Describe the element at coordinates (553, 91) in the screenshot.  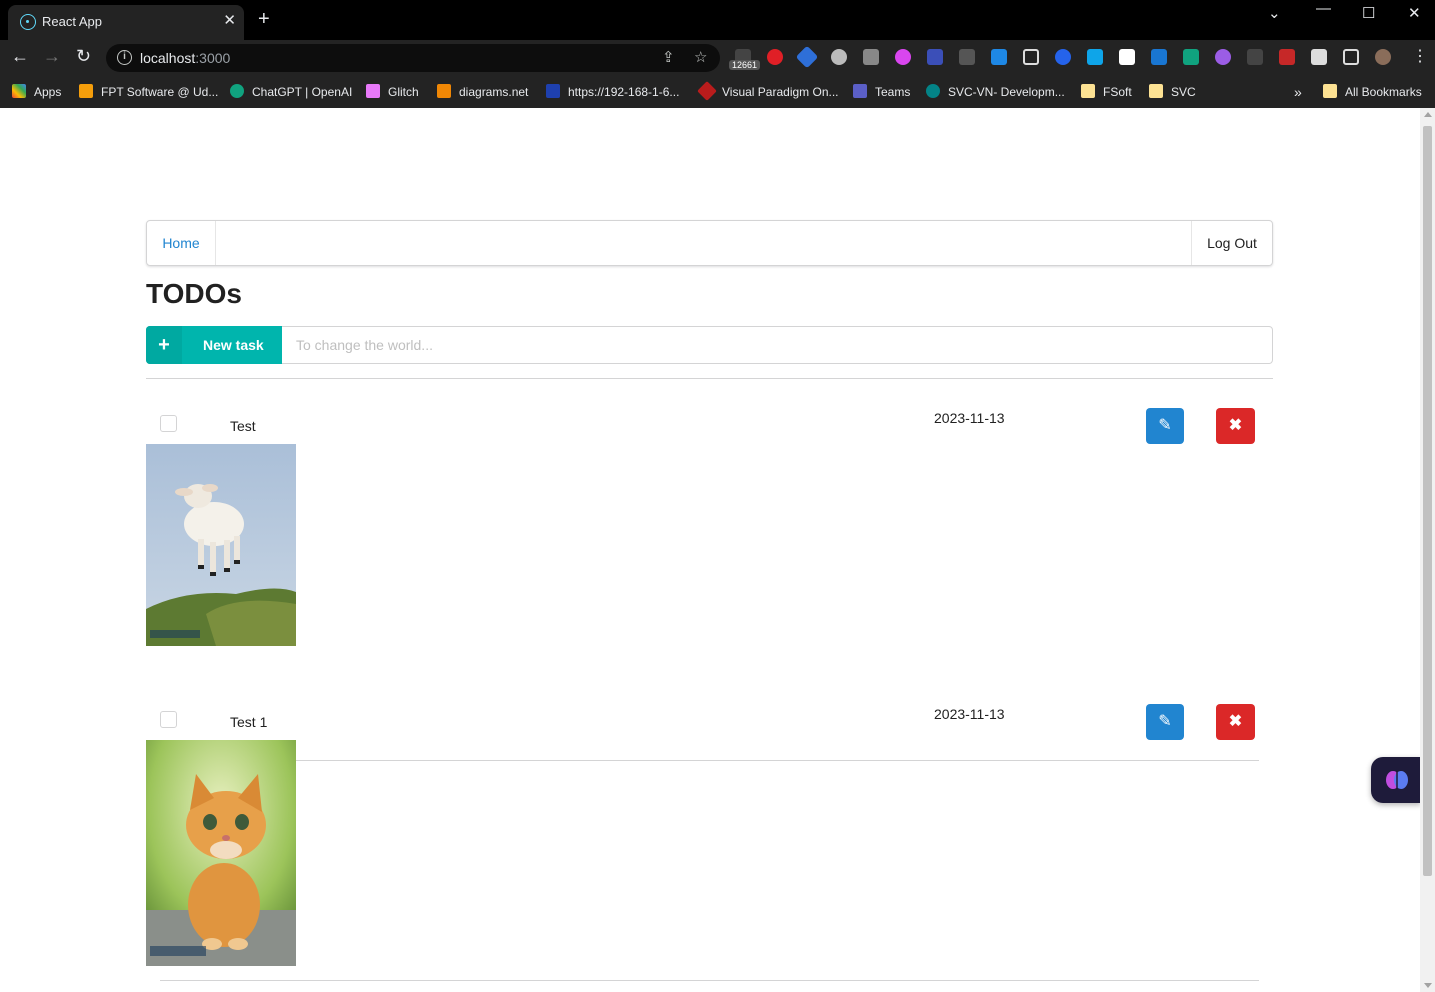
I see `dsm-icon` at that location.